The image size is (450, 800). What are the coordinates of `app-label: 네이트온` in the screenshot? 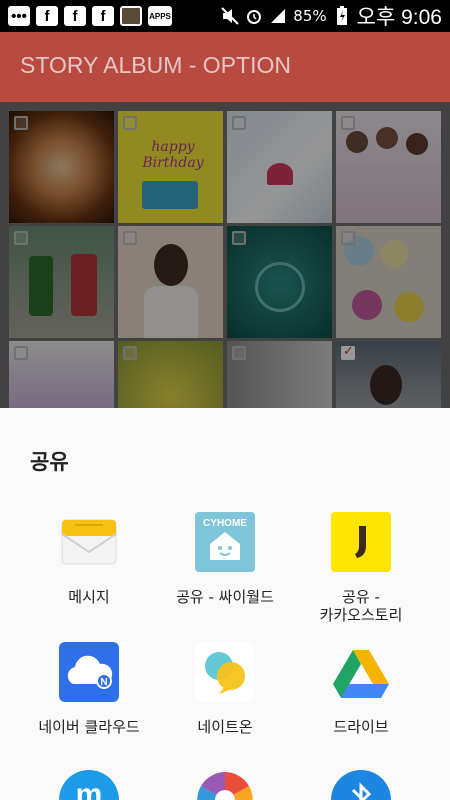 It's located at (225, 727).